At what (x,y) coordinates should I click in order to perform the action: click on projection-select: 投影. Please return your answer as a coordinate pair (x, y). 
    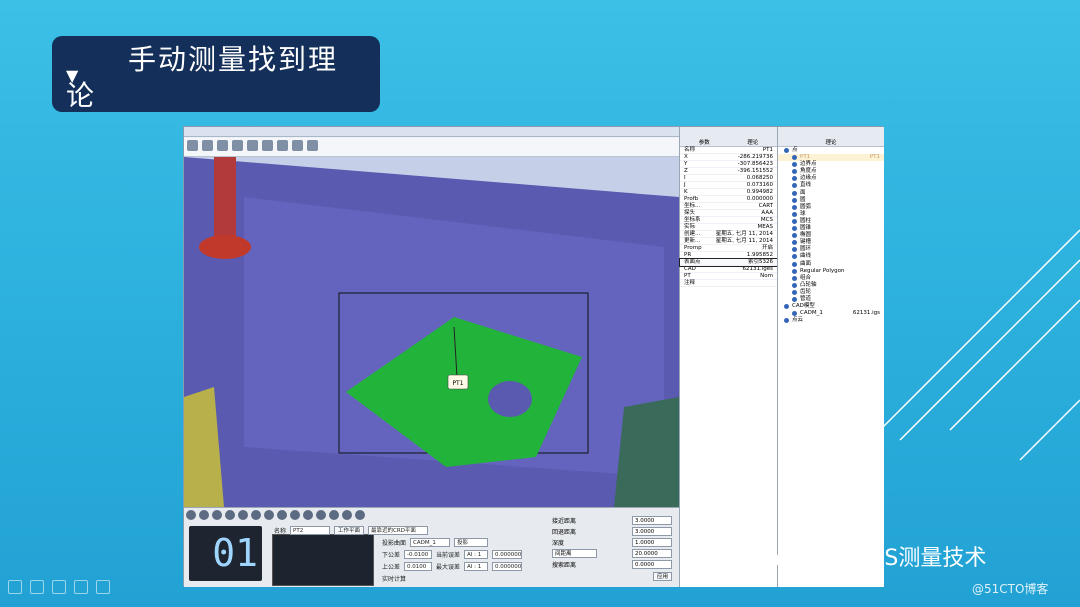
    Looking at the image, I should click on (471, 542).